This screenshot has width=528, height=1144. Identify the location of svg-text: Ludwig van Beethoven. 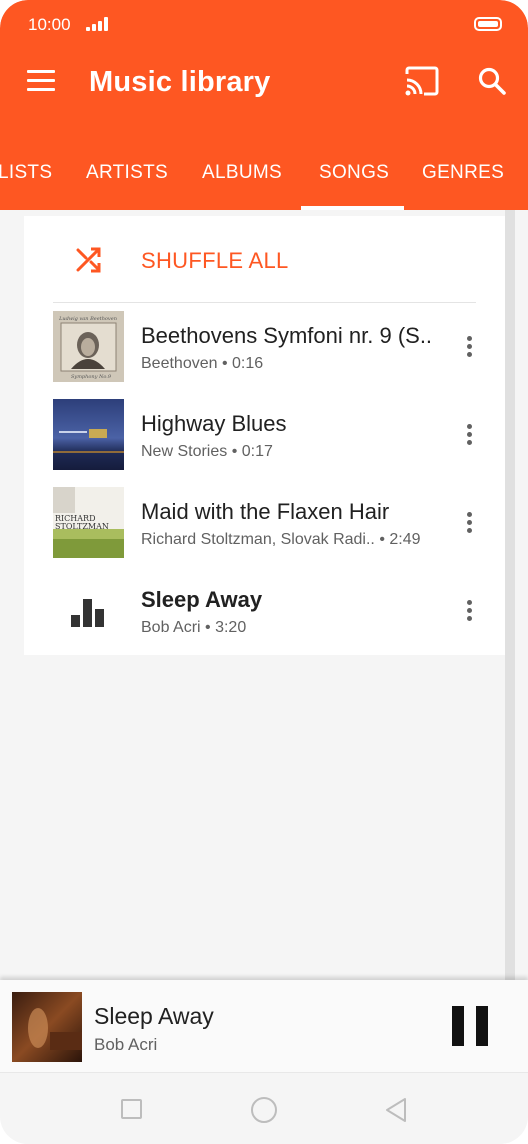
(87, 319).